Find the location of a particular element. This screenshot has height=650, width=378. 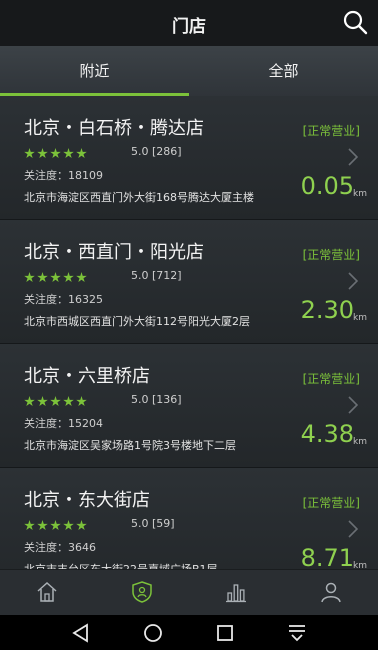

follow-count: 关注度：18109 is located at coordinates (63, 175).